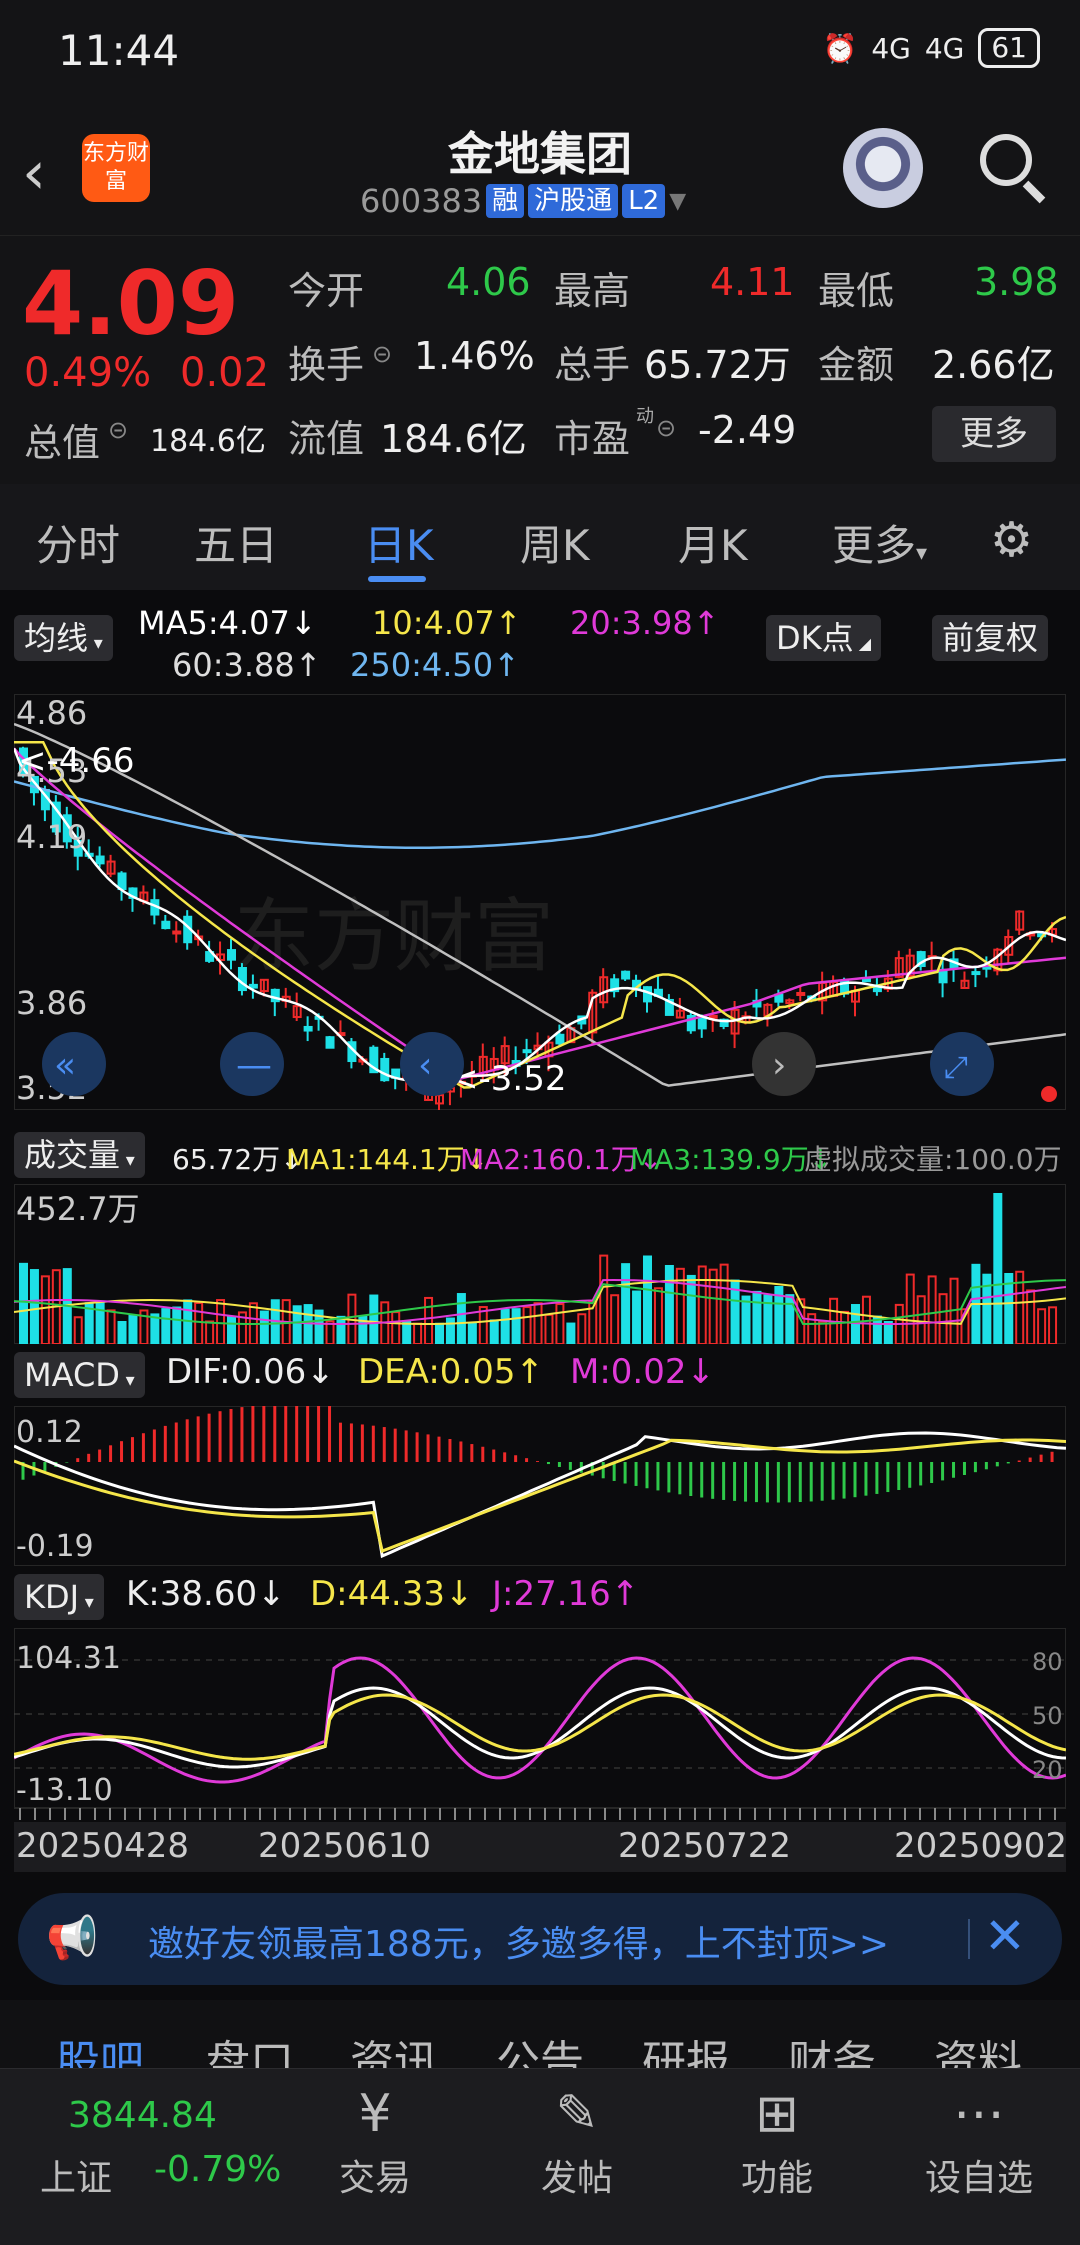 This screenshot has height=2245, width=1080. What do you see at coordinates (540, 2048) in the screenshot?
I see `tab-announcements: 公告` at bounding box center [540, 2048].